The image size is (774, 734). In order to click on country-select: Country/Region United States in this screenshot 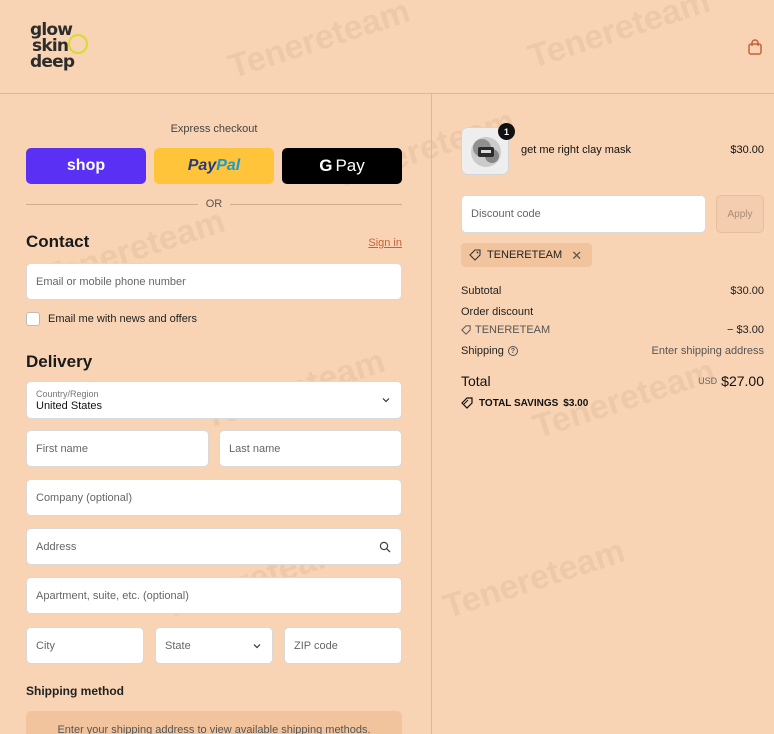, I will do `click(214, 400)`.